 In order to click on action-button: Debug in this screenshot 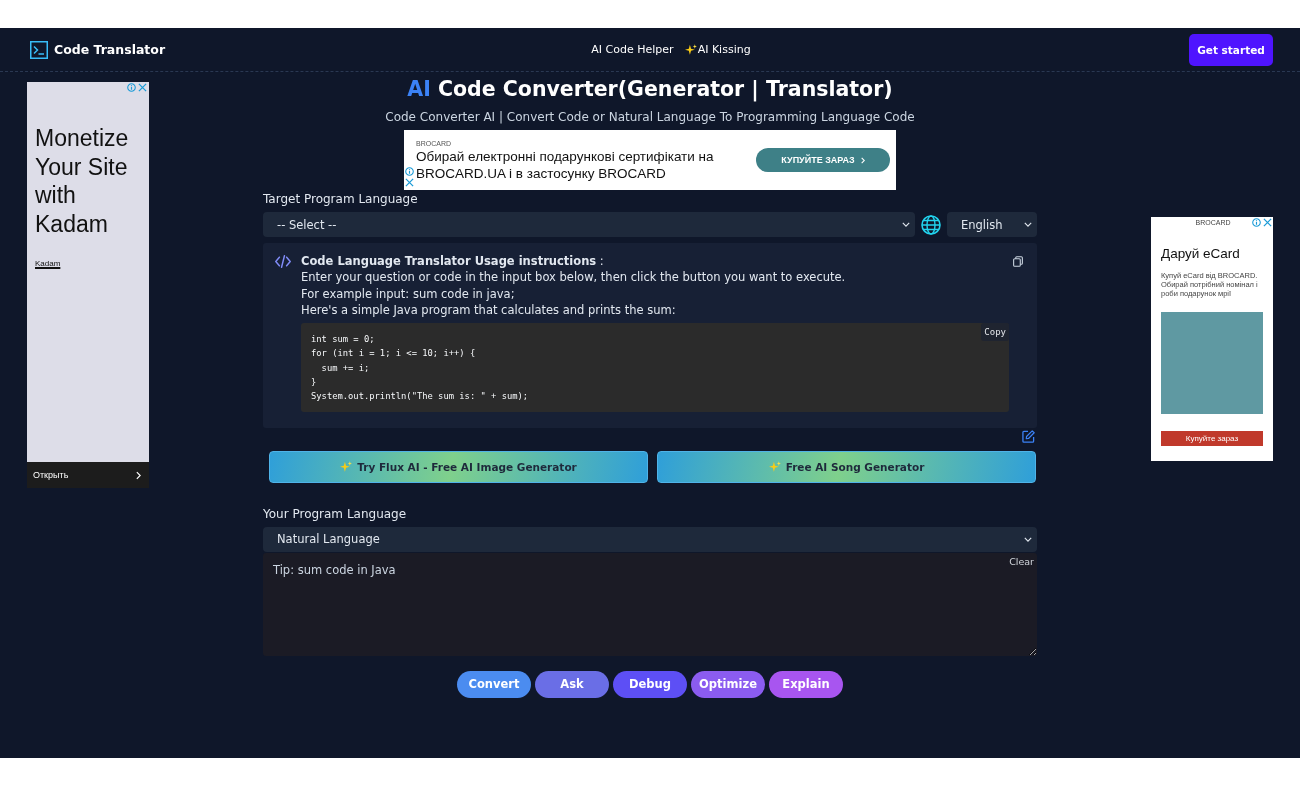, I will do `click(650, 684)`.